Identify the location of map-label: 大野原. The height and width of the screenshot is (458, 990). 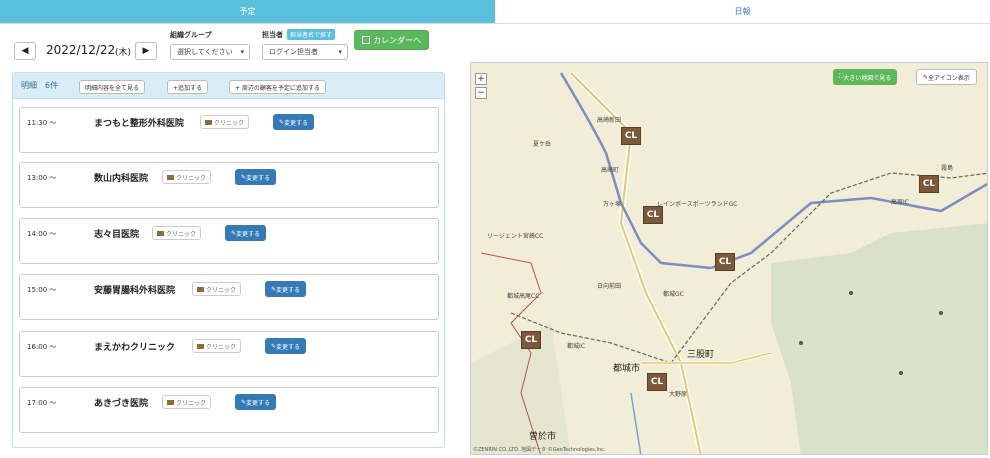
(678, 394).